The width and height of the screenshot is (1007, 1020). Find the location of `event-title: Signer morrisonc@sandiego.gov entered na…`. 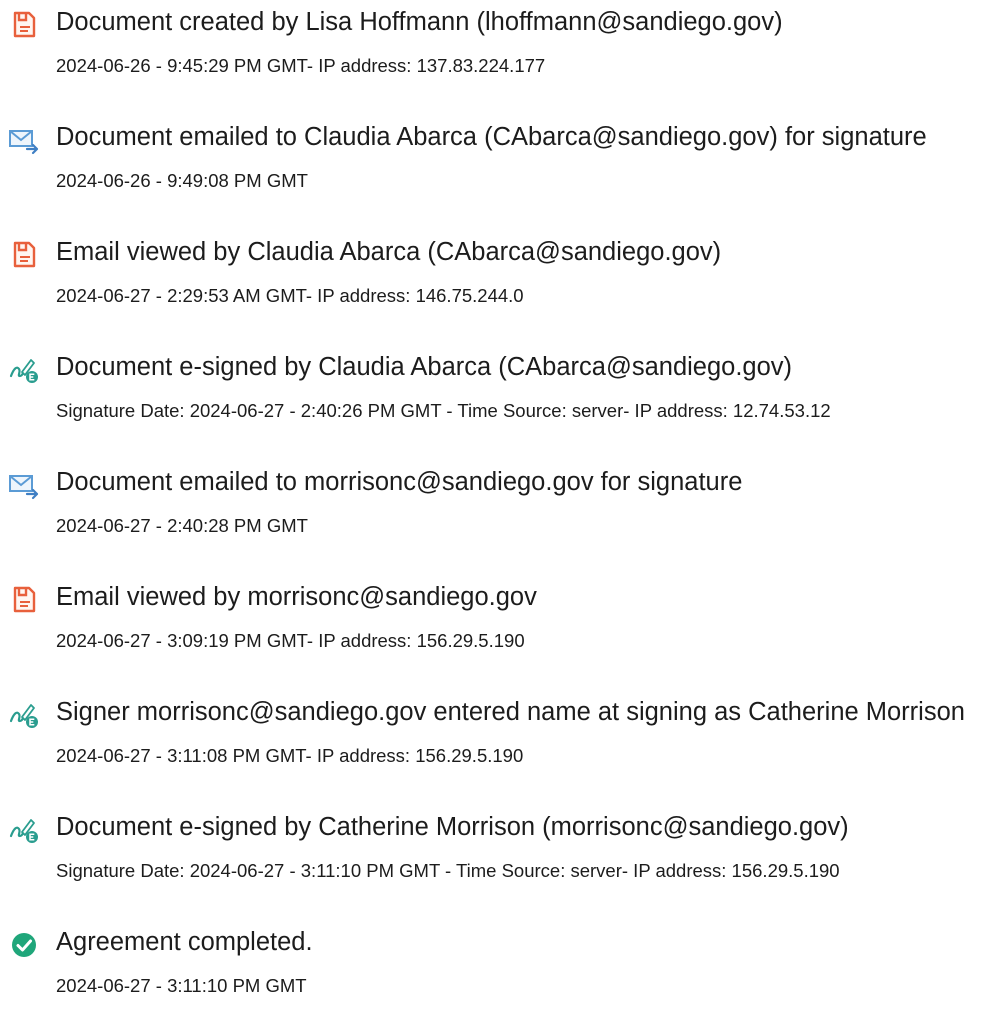

event-title: Signer morrisonc@sandiego.gov entered na… is located at coordinates (510, 712).